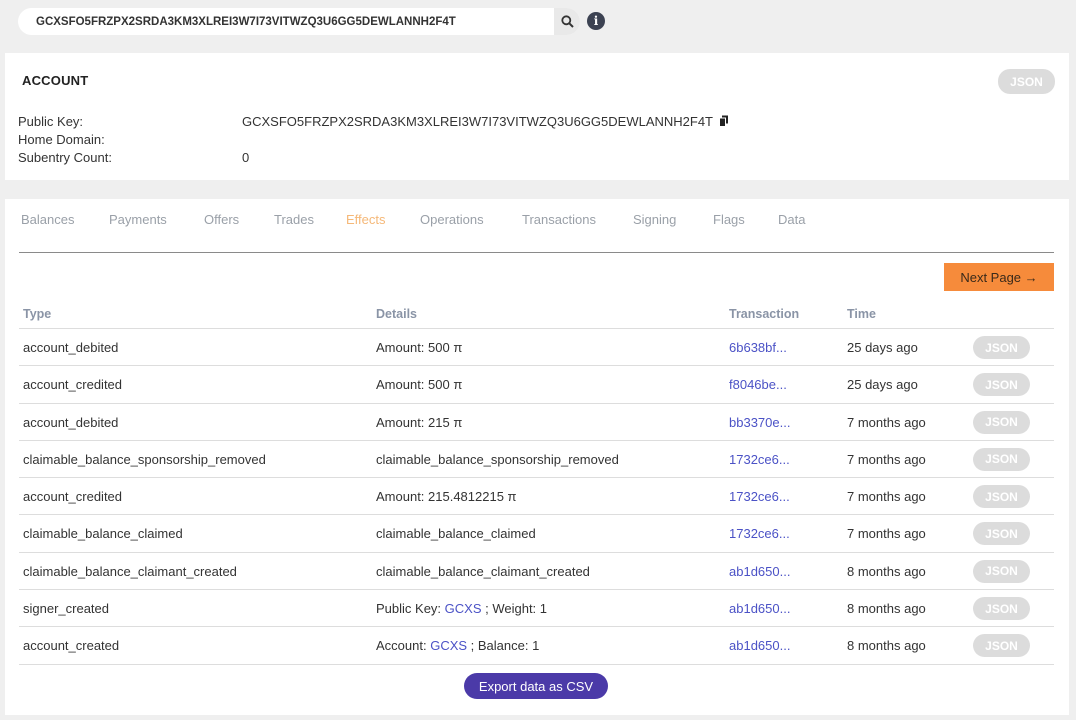 The width and height of the screenshot is (1076, 720). Describe the element at coordinates (37, 314) in the screenshot. I see `header-type: Type` at that location.